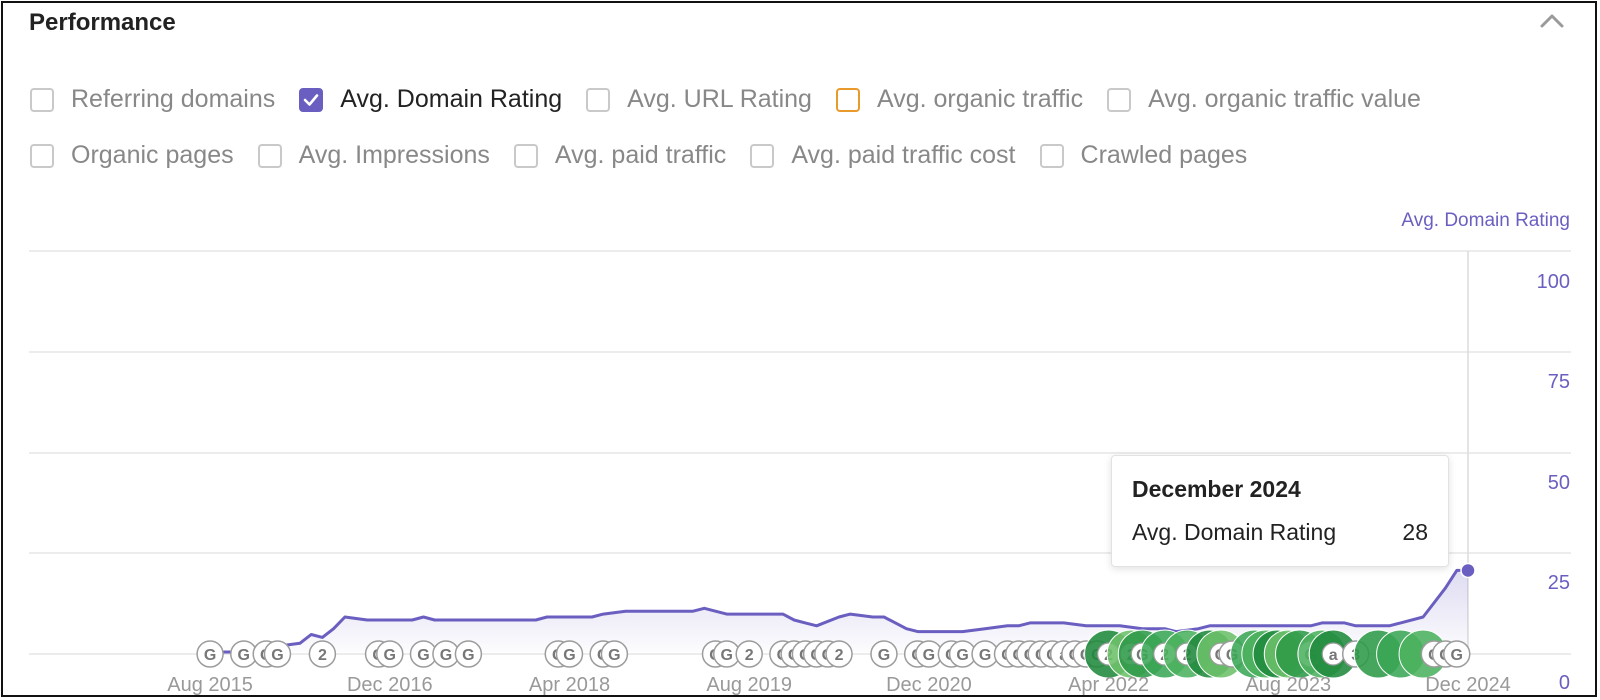  What do you see at coordinates (1234, 532) in the screenshot?
I see `tooltip-metric-label: Avg. Domain Rating` at bounding box center [1234, 532].